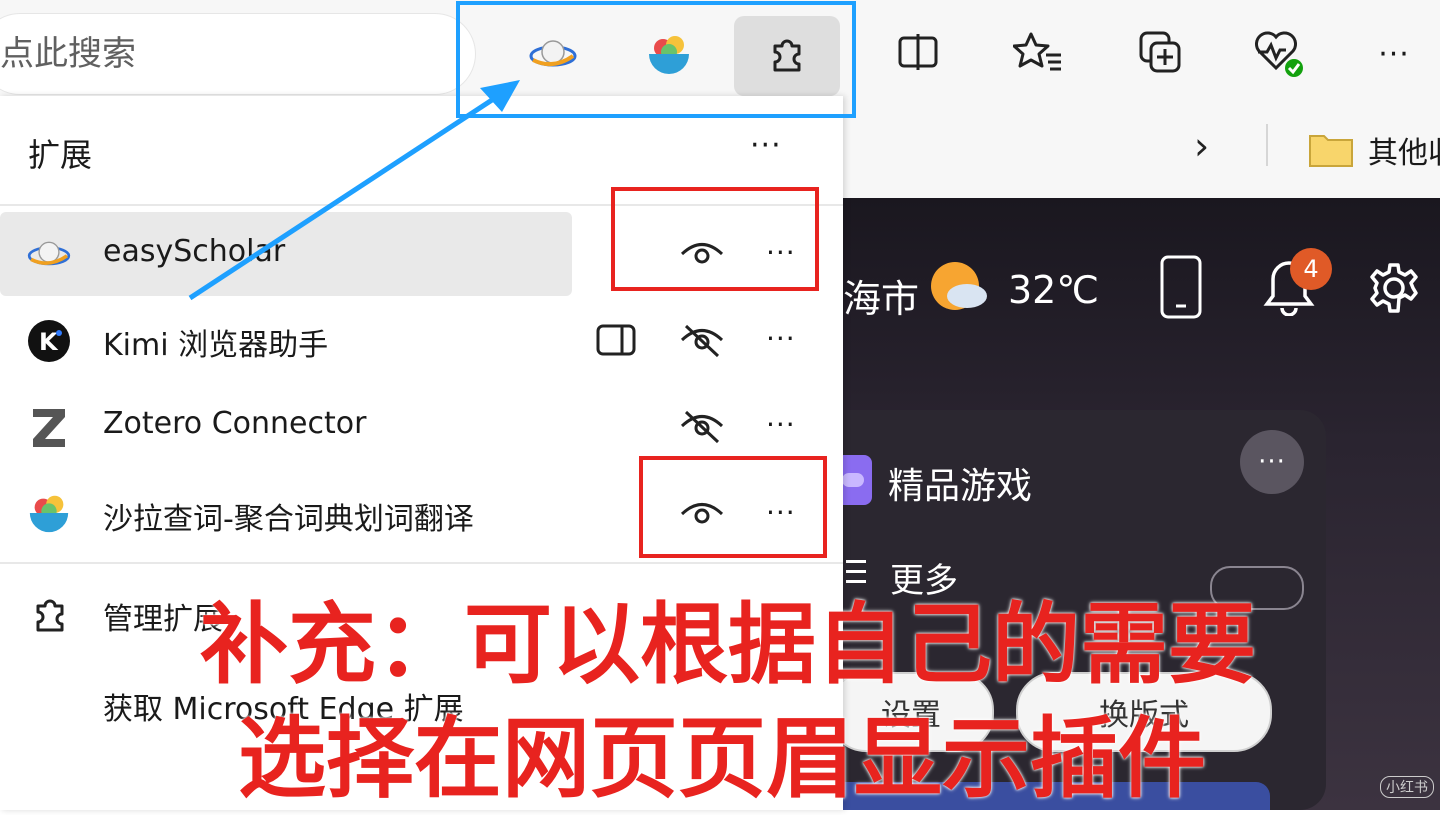 Image resolution: width=1440 pixels, height=815 pixels. What do you see at coordinates (722, 758) in the screenshot?
I see `caption-line-2: 选择在网页页眉显示插件` at bounding box center [722, 758].